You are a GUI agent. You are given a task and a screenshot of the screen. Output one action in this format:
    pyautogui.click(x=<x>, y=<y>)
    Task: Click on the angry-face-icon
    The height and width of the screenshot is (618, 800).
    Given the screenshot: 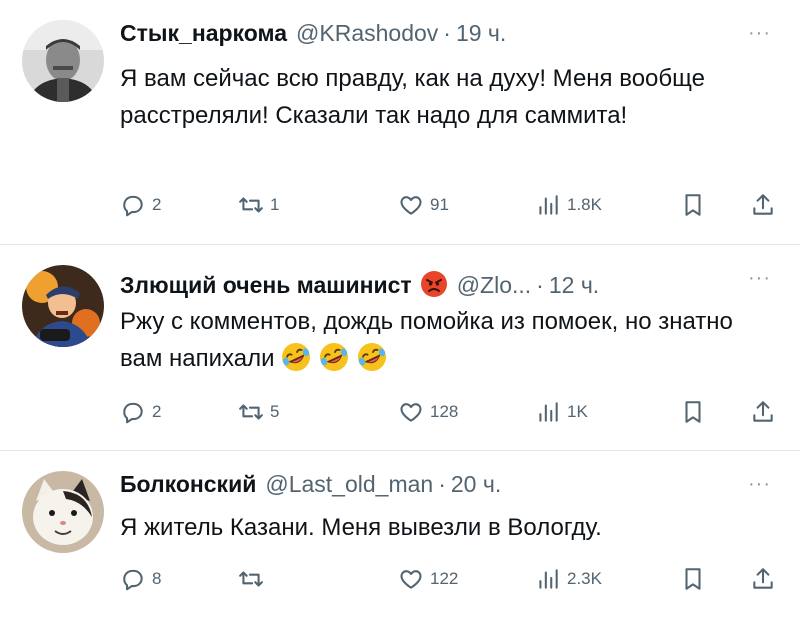 What is the action you would take?
    pyautogui.click(x=434, y=284)
    